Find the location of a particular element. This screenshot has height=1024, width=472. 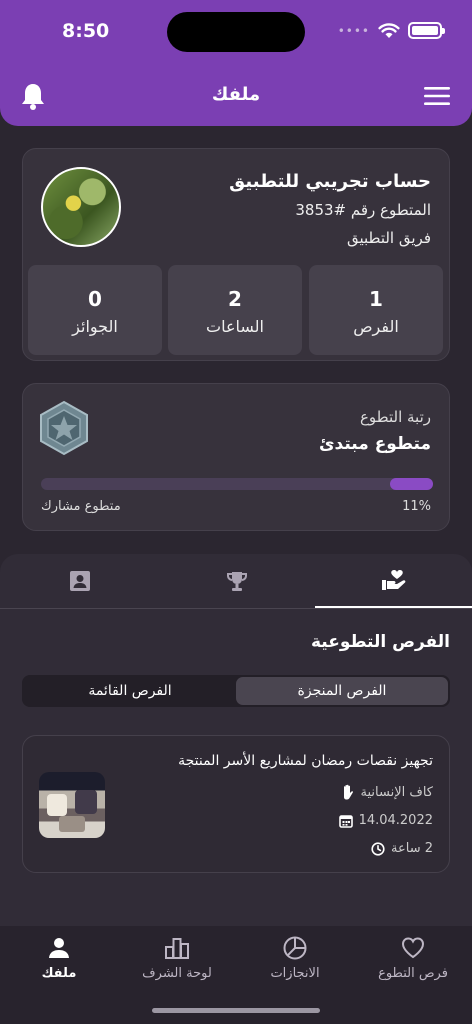

nav-achievements: الانجازات is located at coordinates (295, 957).